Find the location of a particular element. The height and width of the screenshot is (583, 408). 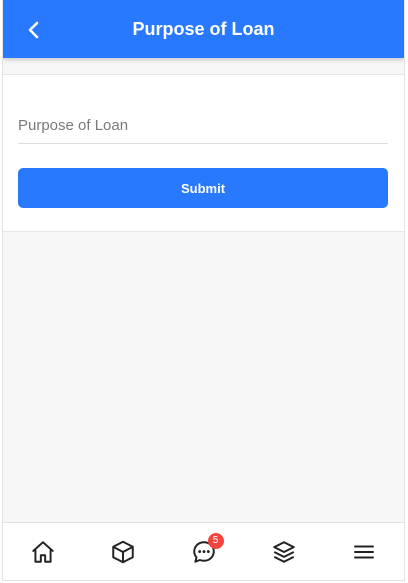

tab-menu is located at coordinates (364, 551).